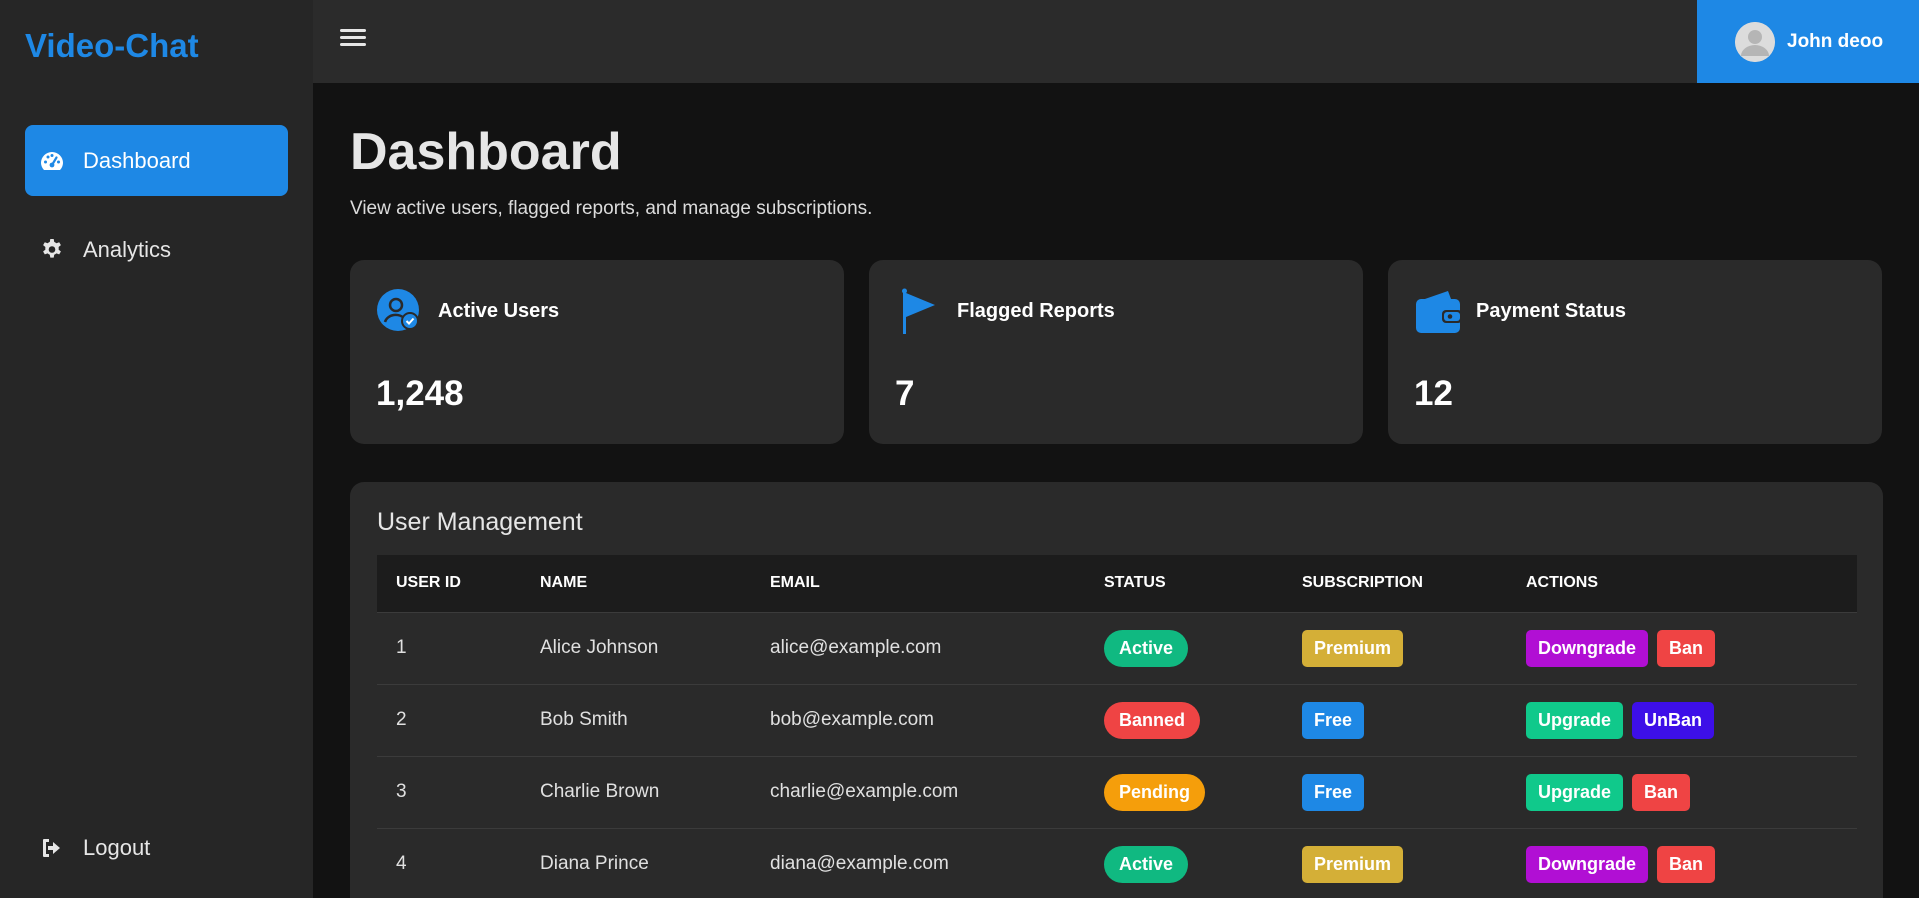 Image resolution: width=1919 pixels, height=898 pixels. What do you see at coordinates (449, 719) in the screenshot?
I see `cell-user-id: 2` at bounding box center [449, 719].